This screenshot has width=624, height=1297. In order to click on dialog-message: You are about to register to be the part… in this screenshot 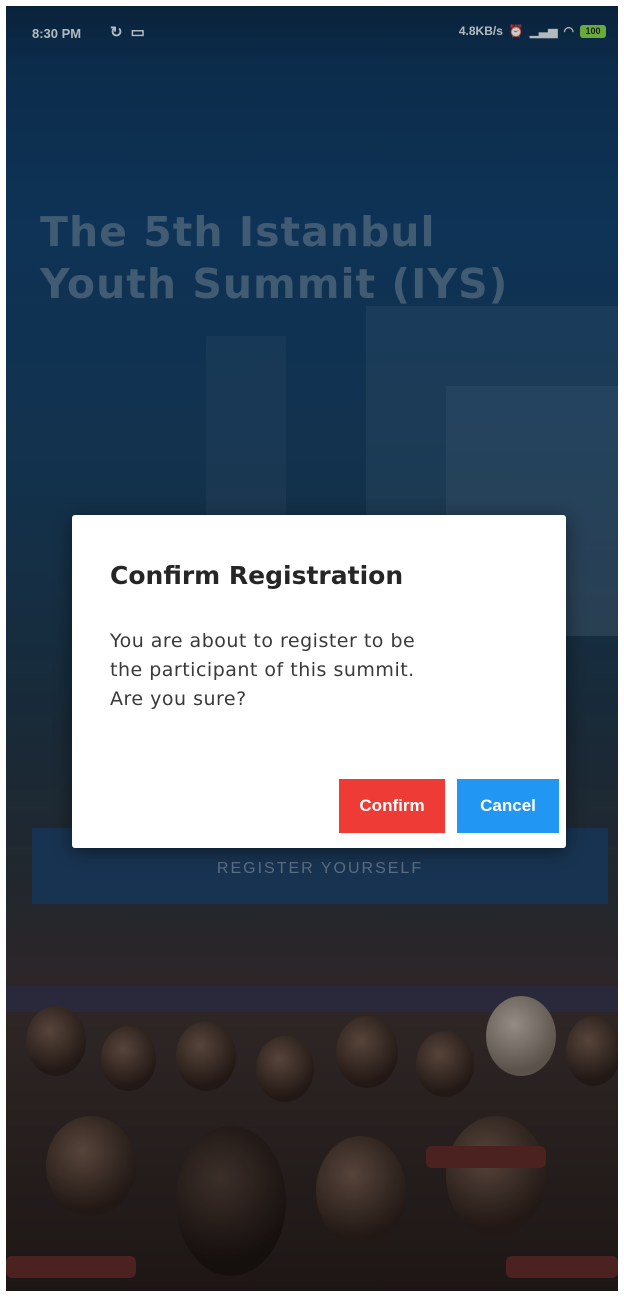, I will do `click(325, 670)`.